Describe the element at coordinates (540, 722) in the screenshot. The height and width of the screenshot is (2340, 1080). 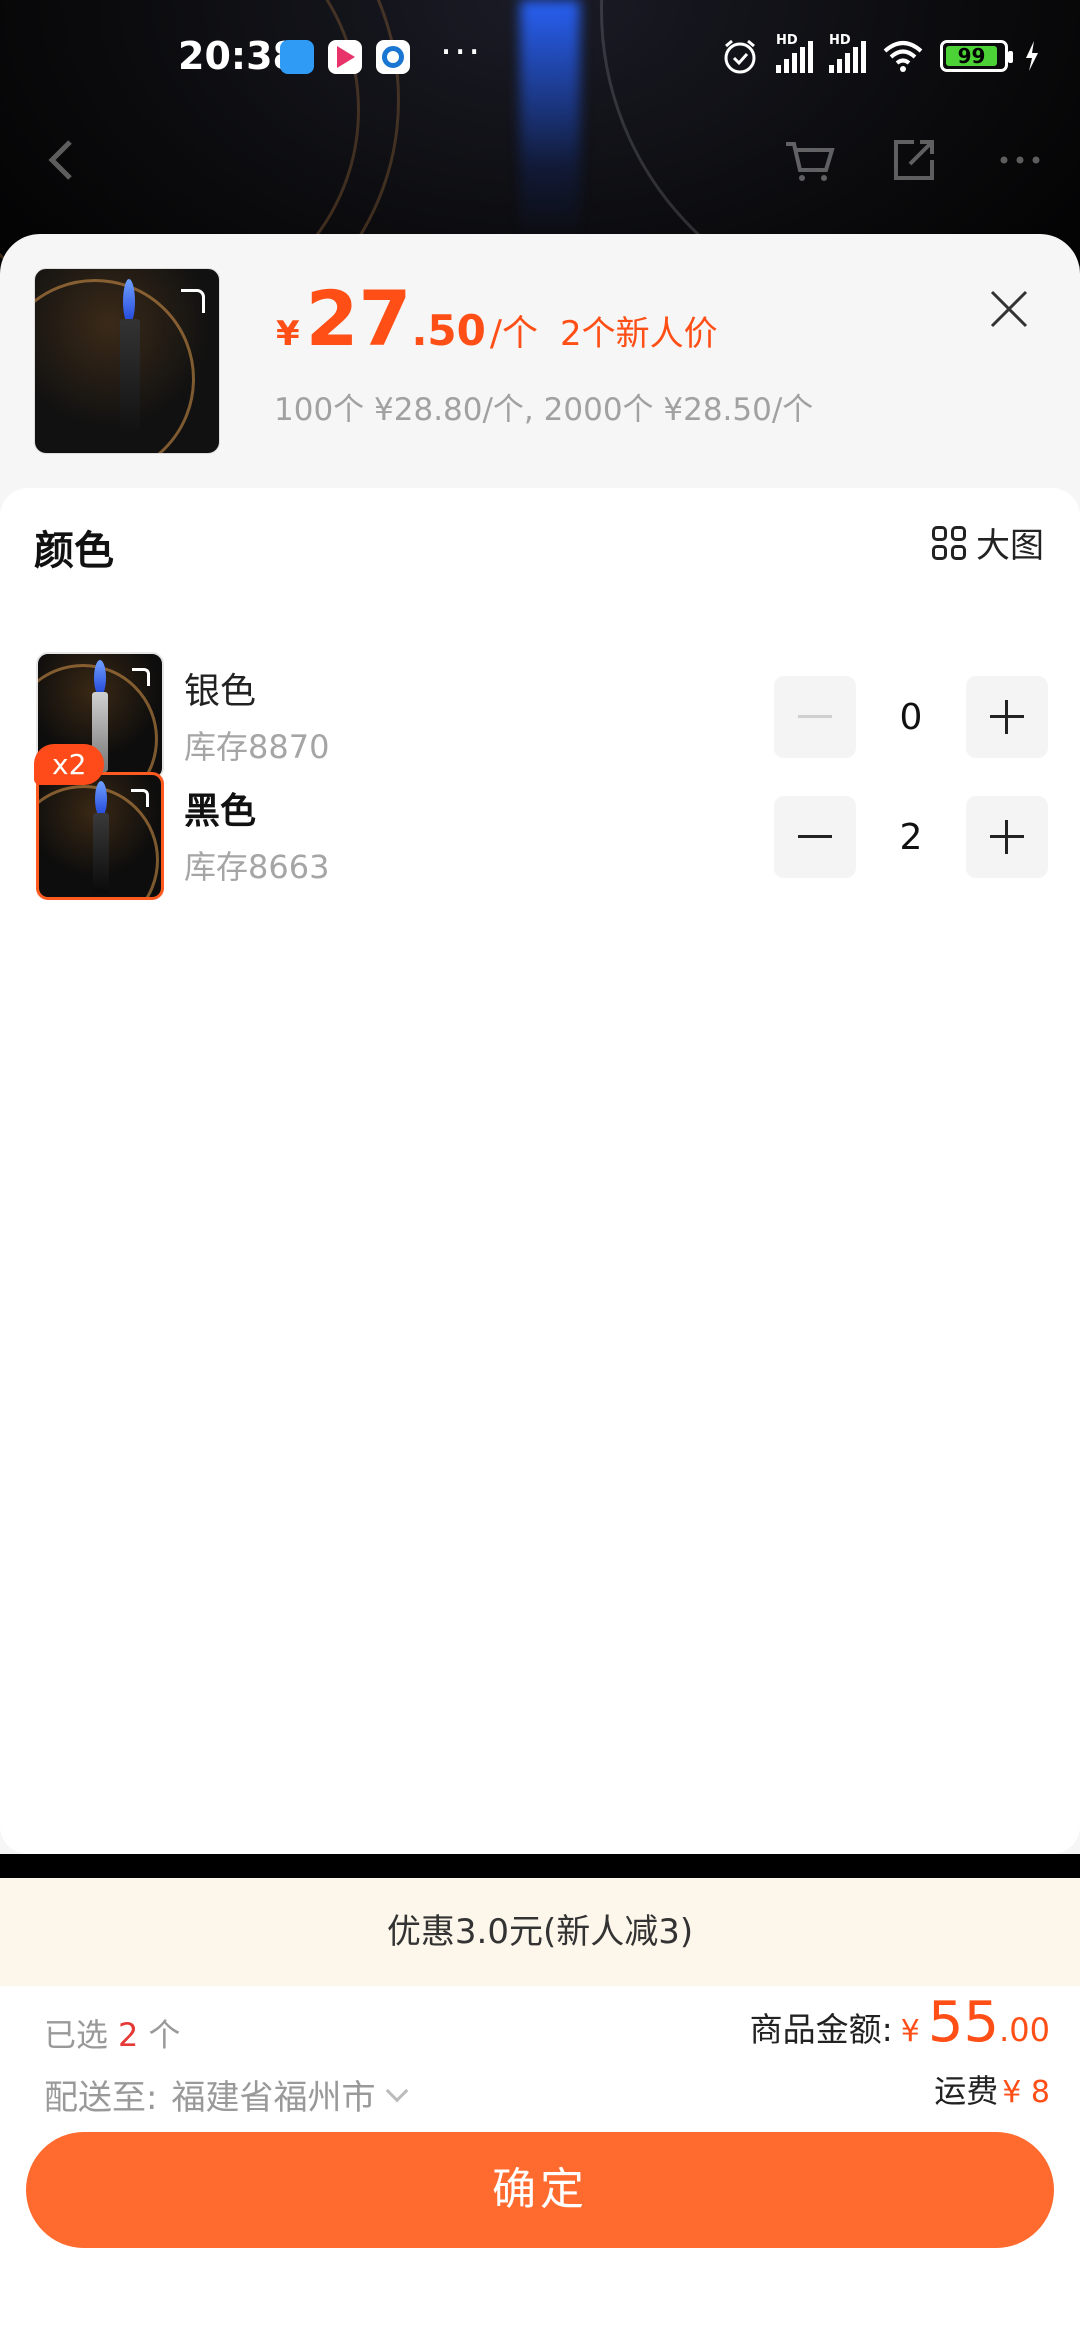
I see `variant-row-silver: 银色 库存8870 0` at that location.